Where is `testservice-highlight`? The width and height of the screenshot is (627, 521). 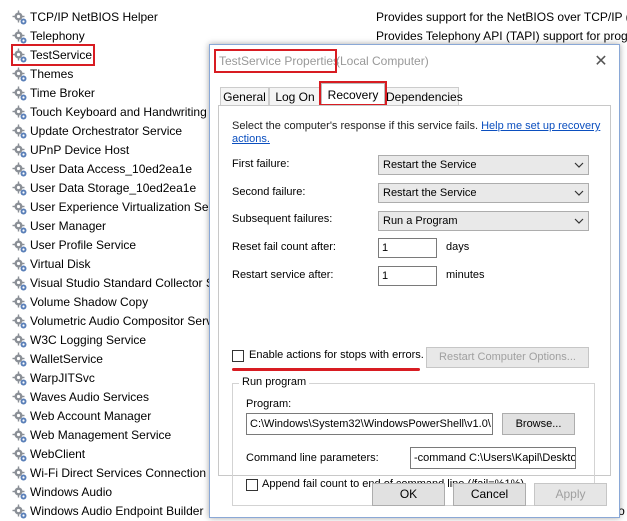
testservice-highlight is located at coordinates (53, 55).